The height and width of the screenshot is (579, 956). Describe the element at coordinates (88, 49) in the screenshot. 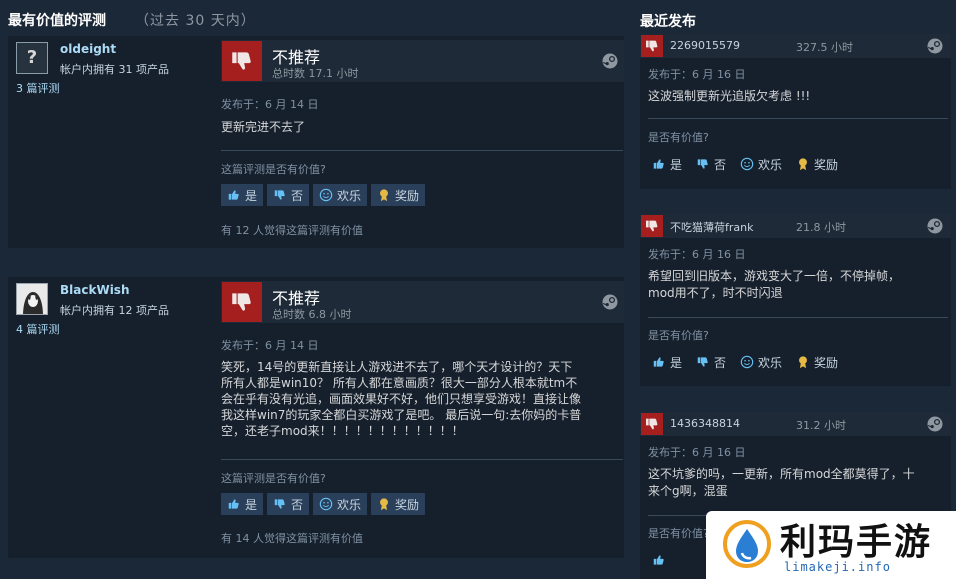

I see `author-name-link: oldeight` at that location.